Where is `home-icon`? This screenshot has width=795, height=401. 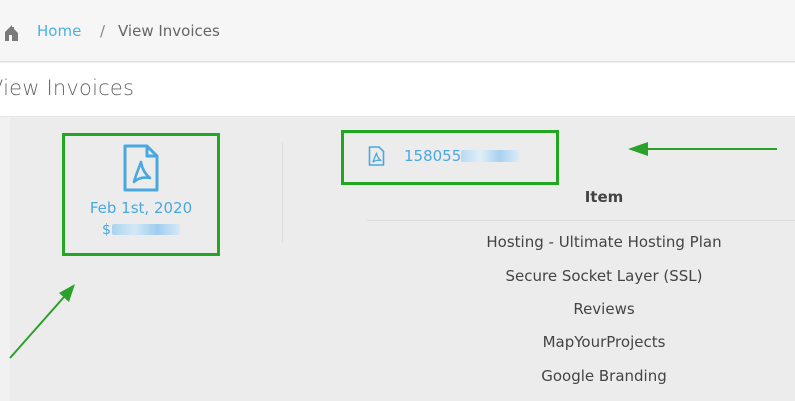
home-icon is located at coordinates (11, 32).